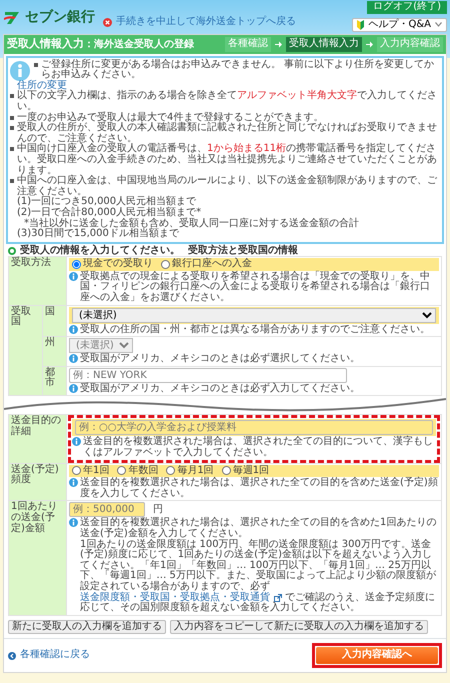 This screenshot has height=683, width=450. What do you see at coordinates (206, 22) in the screenshot?
I see `cancel-link: 手続きを中止して海外送金トップへ戻る` at bounding box center [206, 22].